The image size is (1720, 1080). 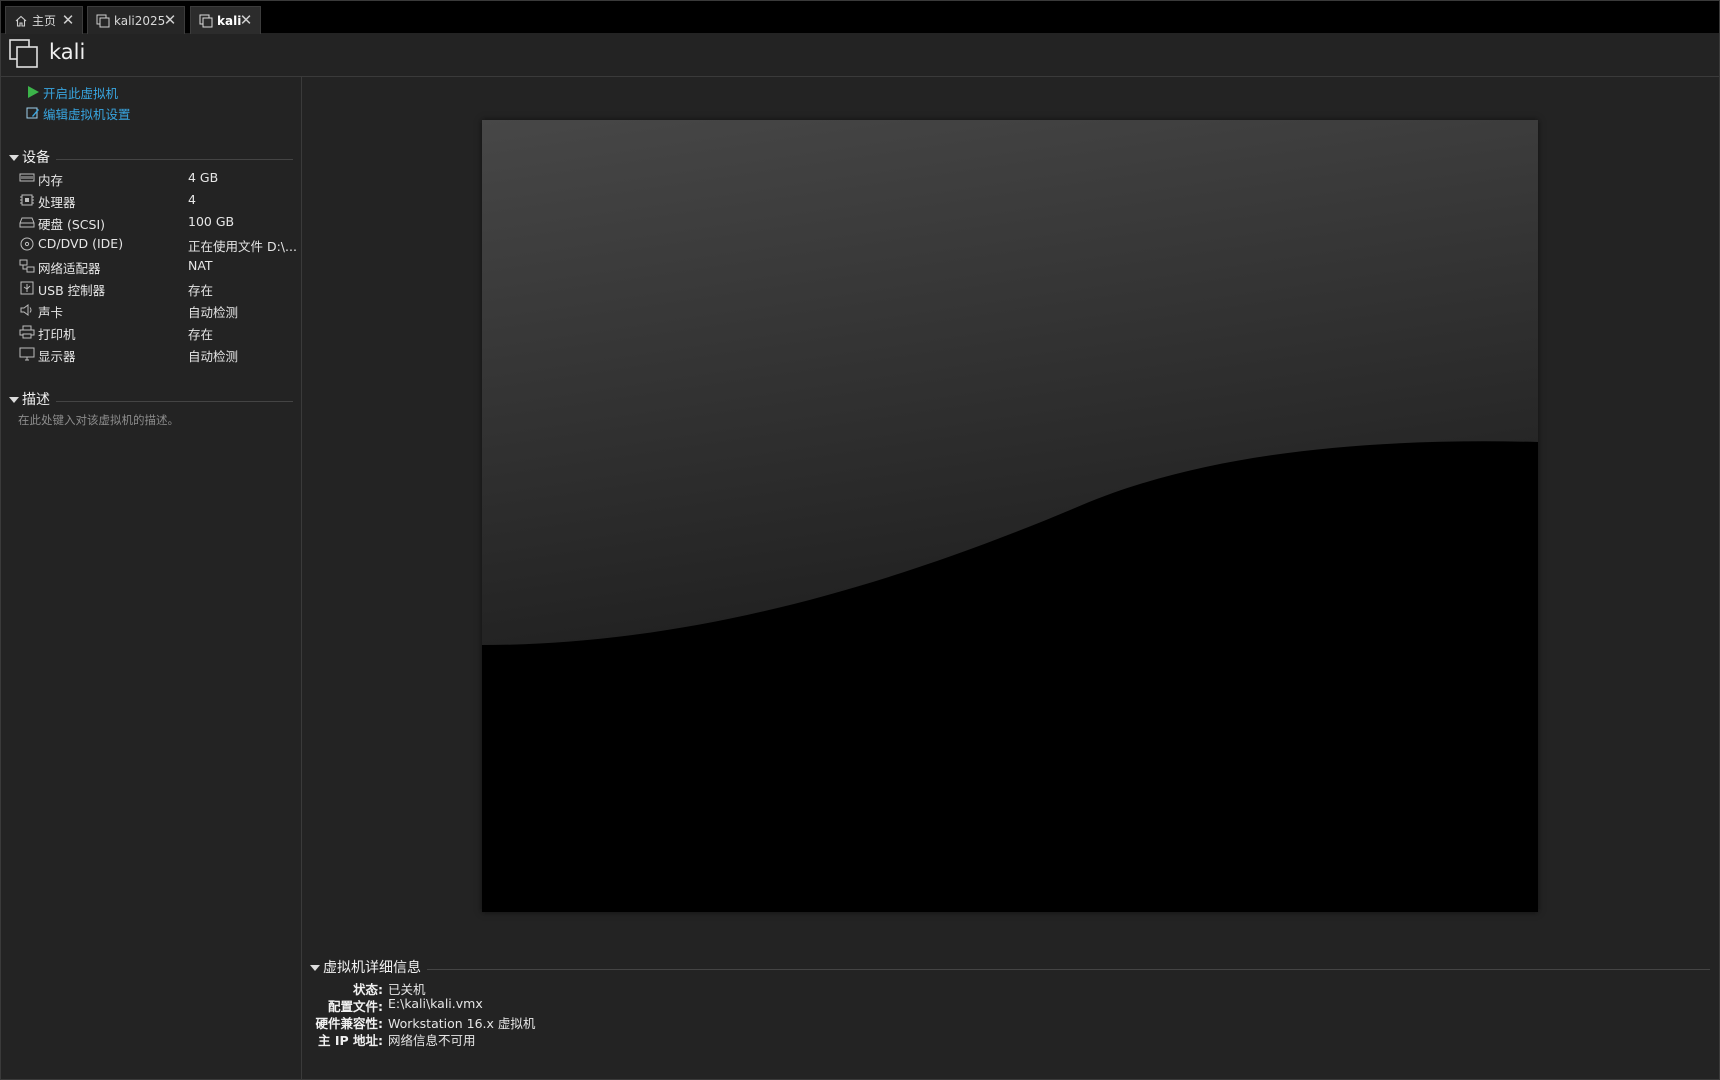 What do you see at coordinates (27, 354) in the screenshot?
I see `display-icon` at bounding box center [27, 354].